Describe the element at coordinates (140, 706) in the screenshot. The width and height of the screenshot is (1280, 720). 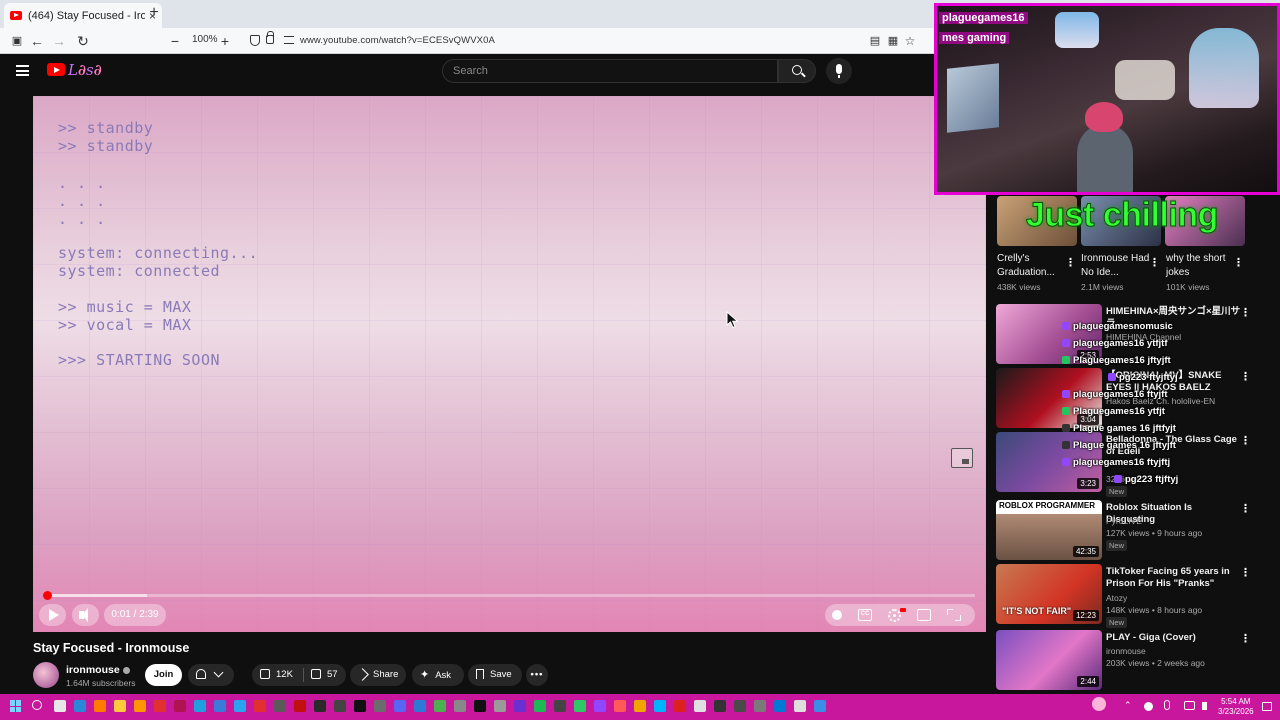
I see `firefox-icon` at that location.